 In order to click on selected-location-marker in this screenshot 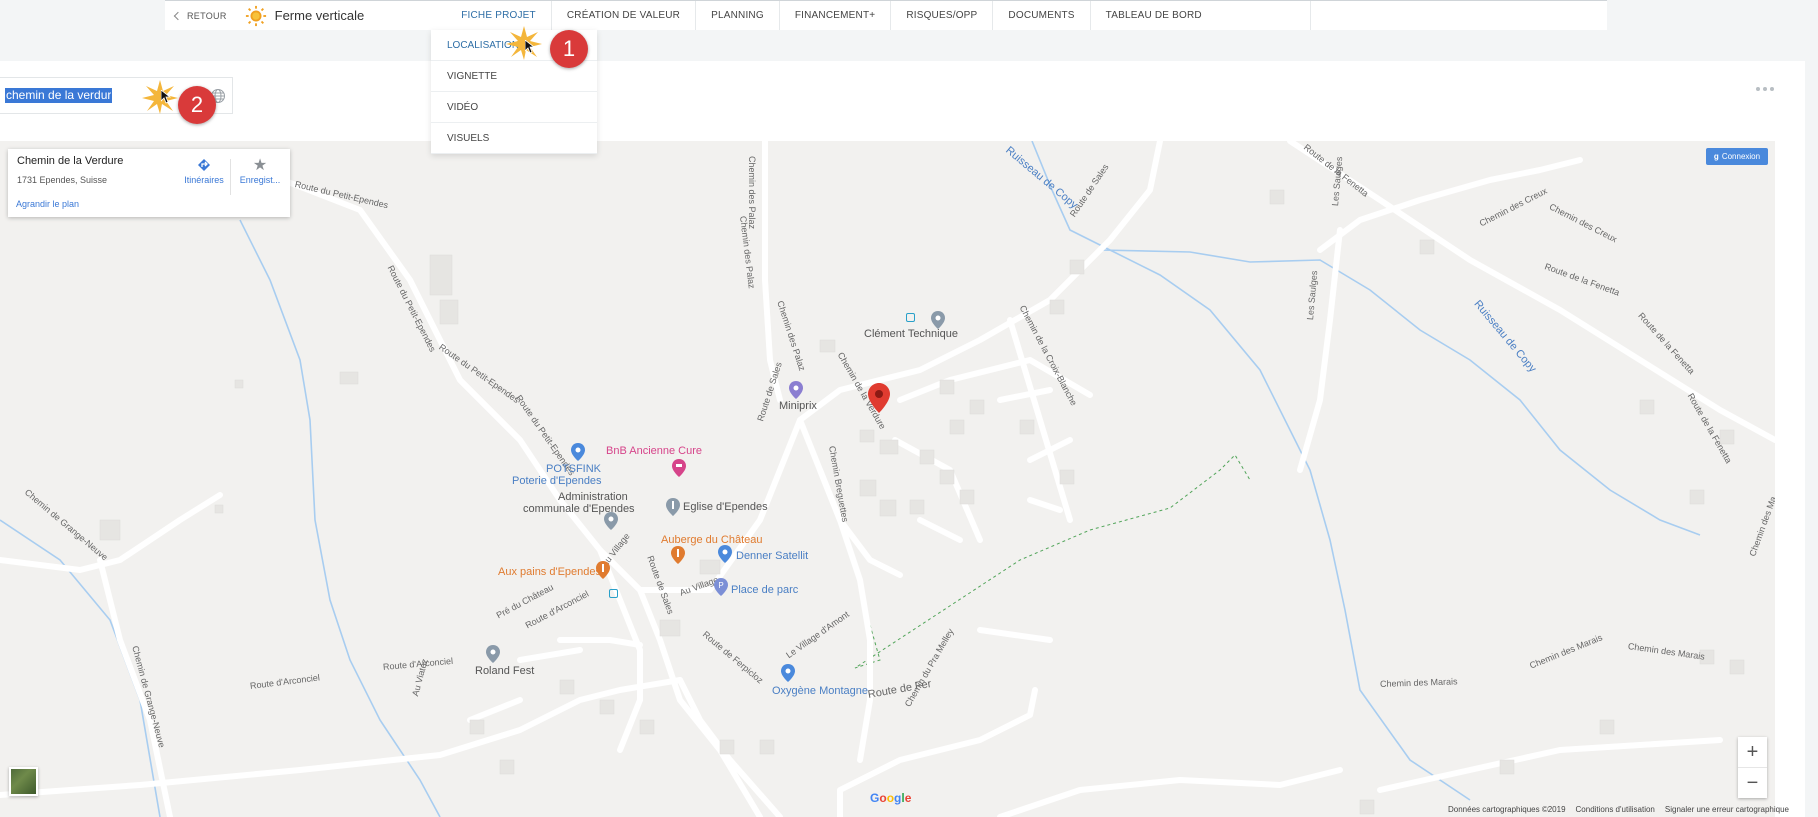, I will do `click(879, 398)`.